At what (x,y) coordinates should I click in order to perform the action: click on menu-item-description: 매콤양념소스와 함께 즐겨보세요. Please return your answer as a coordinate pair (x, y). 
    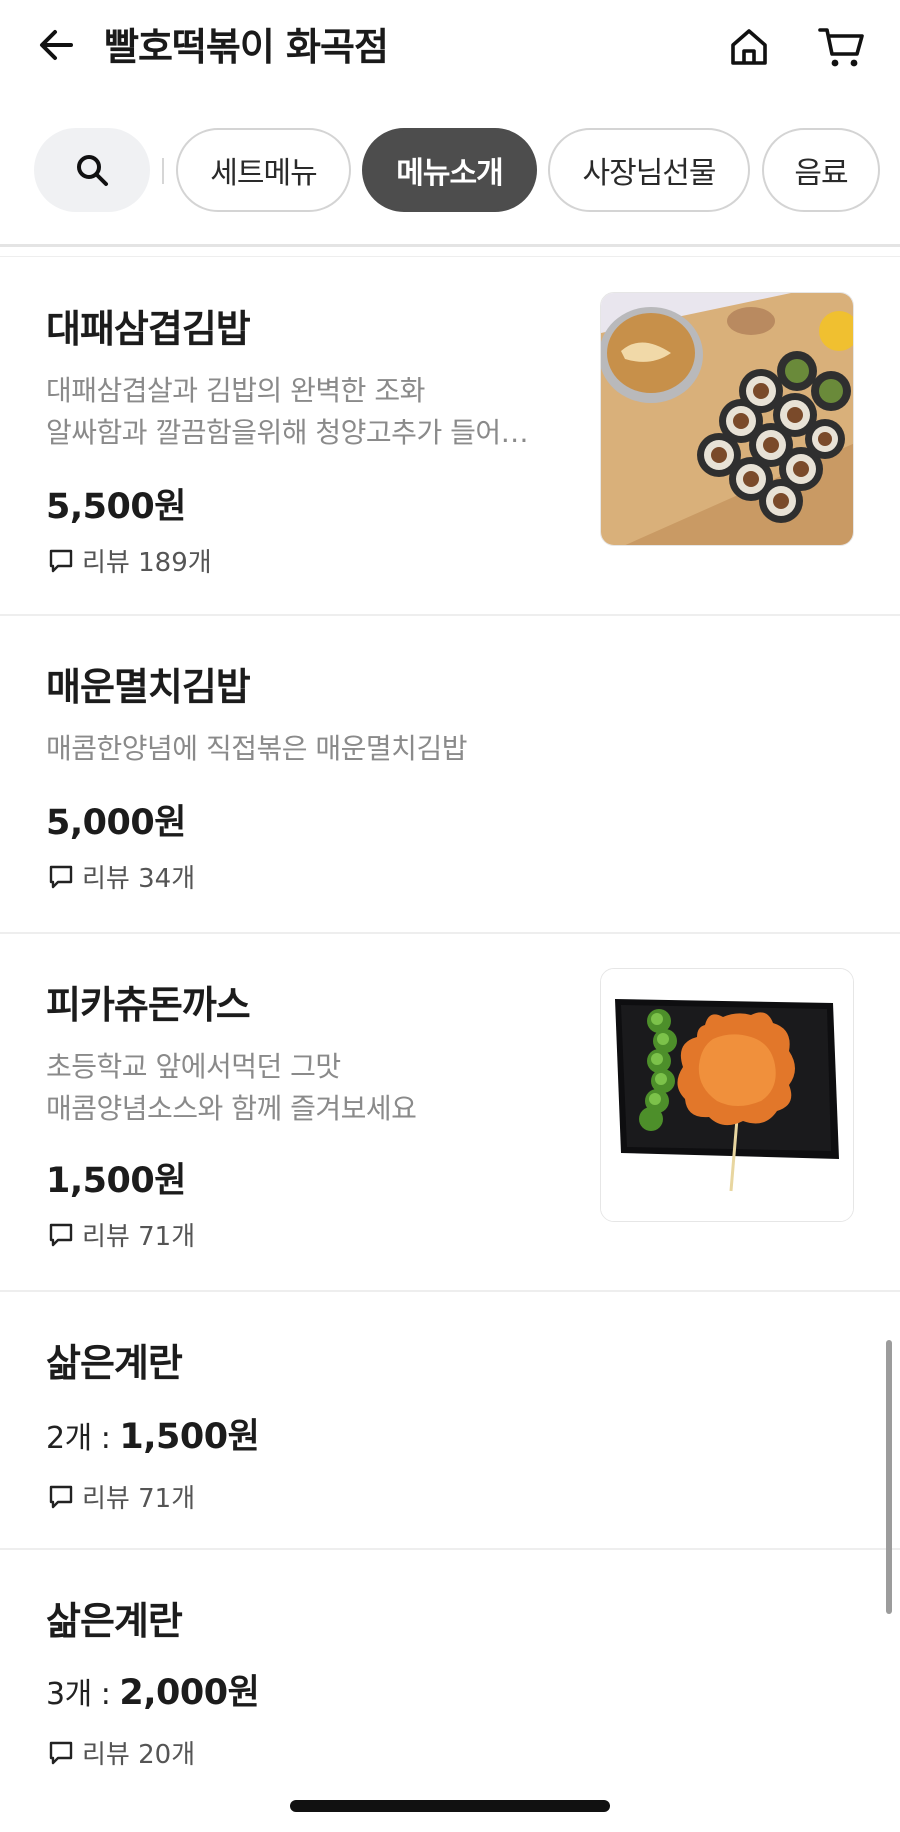
    Looking at the image, I should click on (231, 1108).